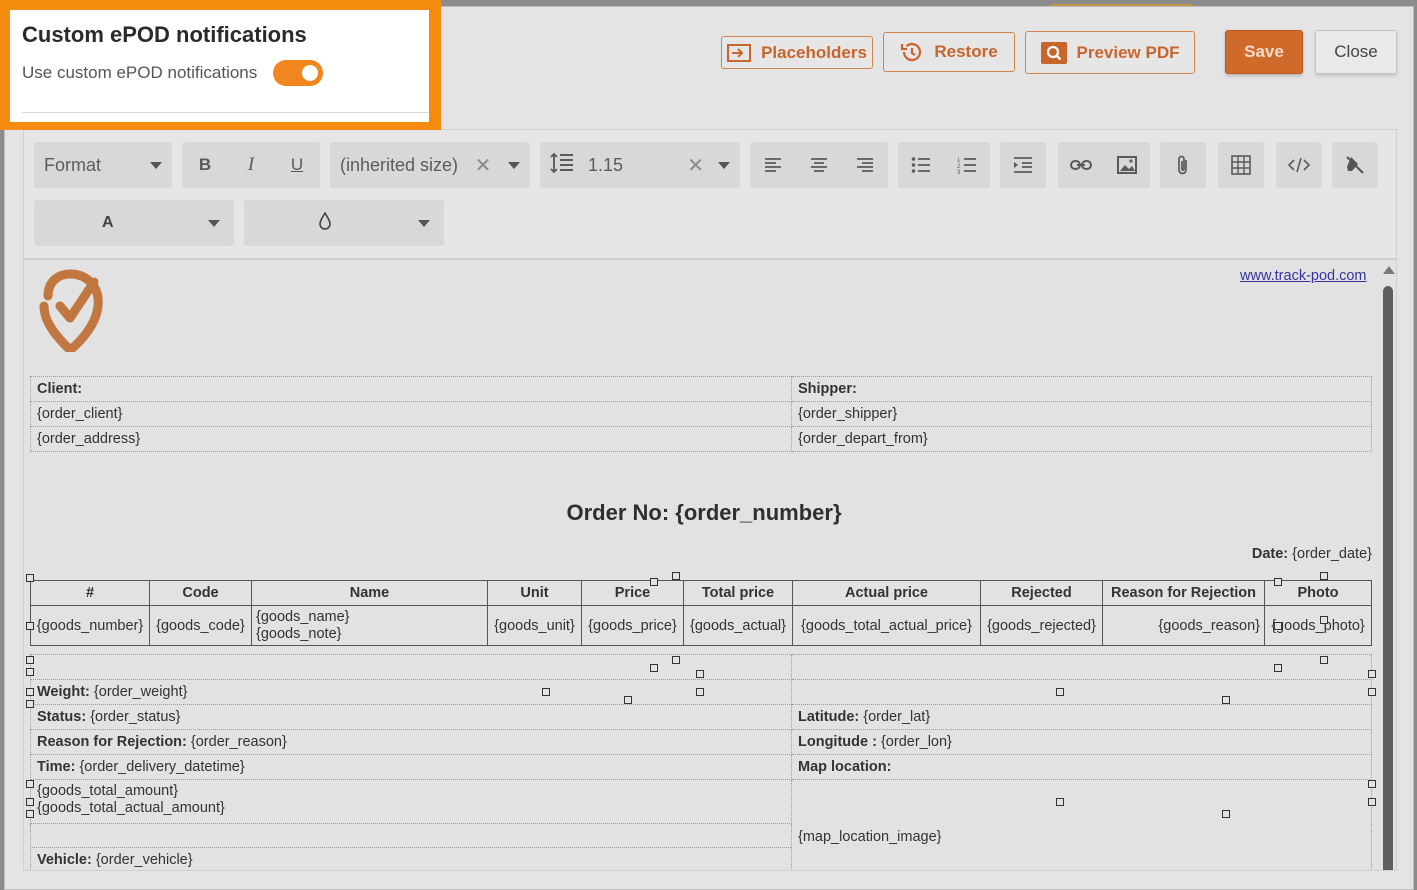 The height and width of the screenshot is (890, 1417). I want to click on goods-total-actual-cell: {goods_total_actual_price}, so click(886, 625).